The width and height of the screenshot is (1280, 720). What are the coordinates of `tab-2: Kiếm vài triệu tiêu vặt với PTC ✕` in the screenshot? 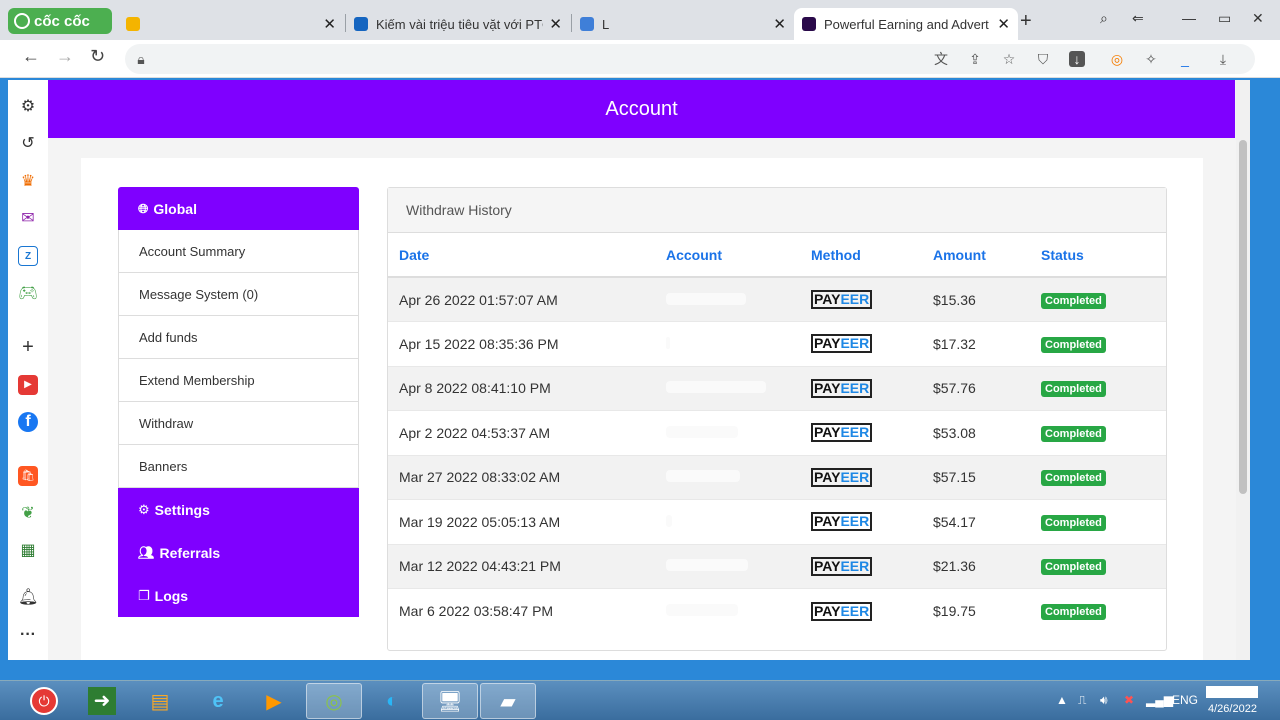 It's located at (458, 24).